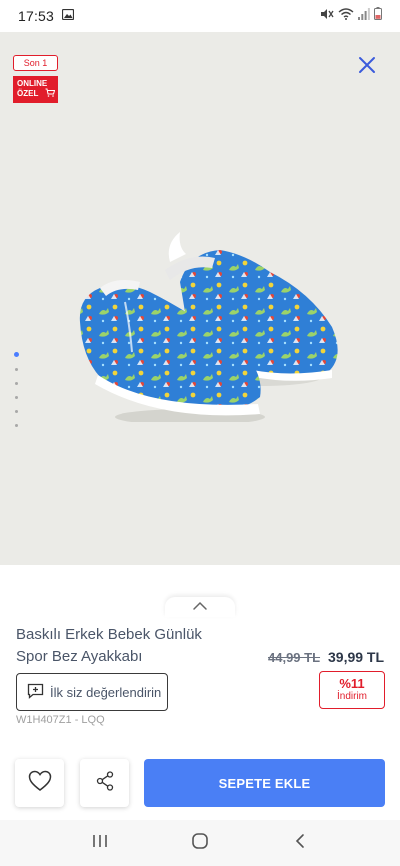  Describe the element at coordinates (294, 657) in the screenshot. I see `old-price: 44,99 TL` at that location.